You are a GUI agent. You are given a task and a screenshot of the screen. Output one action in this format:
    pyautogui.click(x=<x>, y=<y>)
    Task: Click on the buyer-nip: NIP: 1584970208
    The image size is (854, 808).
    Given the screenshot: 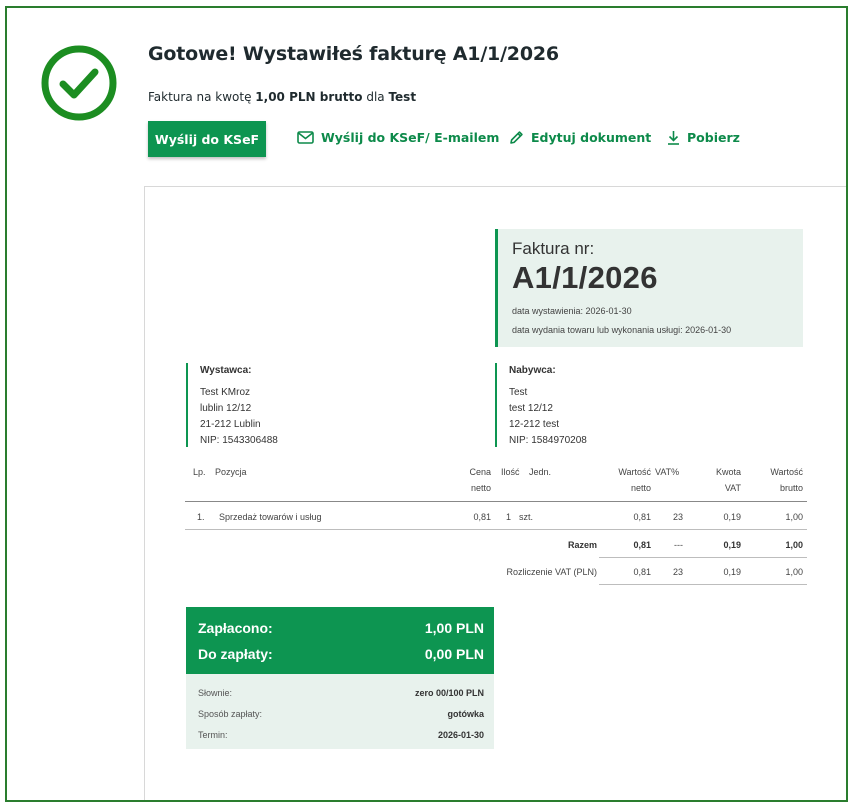 What is the action you would take?
    pyautogui.click(x=548, y=440)
    